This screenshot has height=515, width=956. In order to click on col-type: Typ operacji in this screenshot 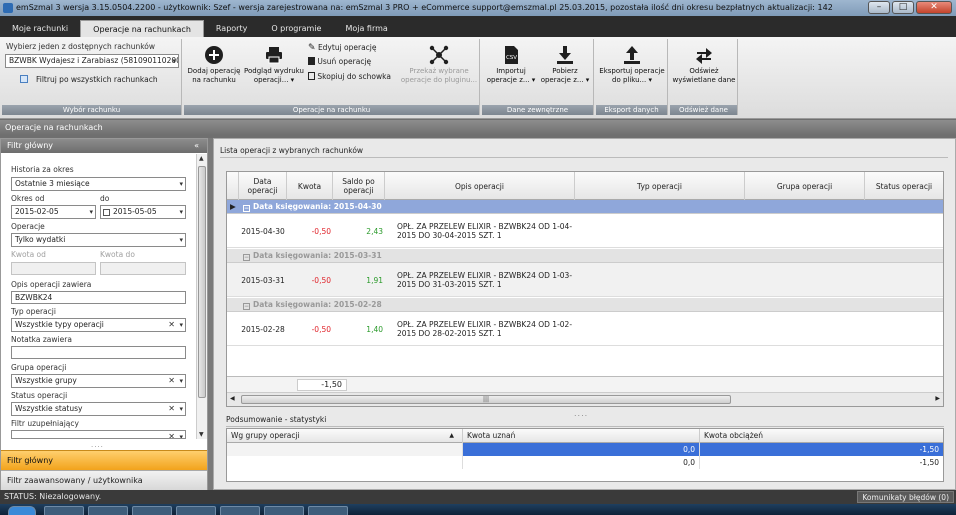, I will do `click(660, 186)`.